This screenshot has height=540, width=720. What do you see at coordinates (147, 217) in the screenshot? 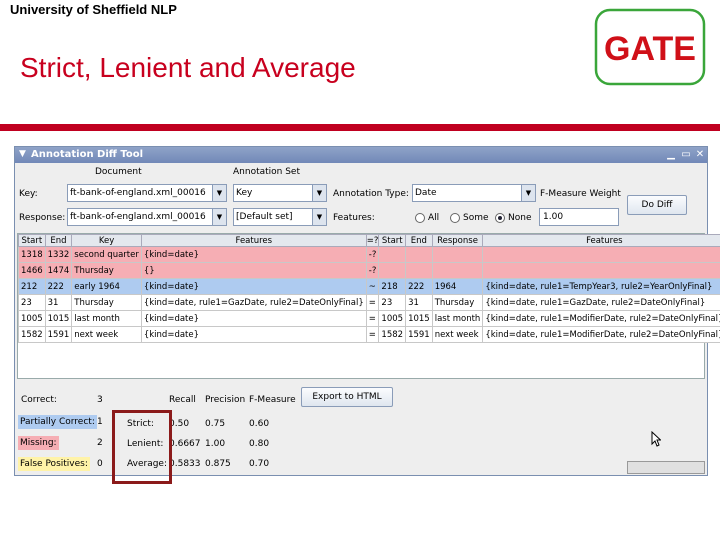
I see `response-document-select: ft-bank-of-england.xml_00016 ▼` at bounding box center [147, 217].